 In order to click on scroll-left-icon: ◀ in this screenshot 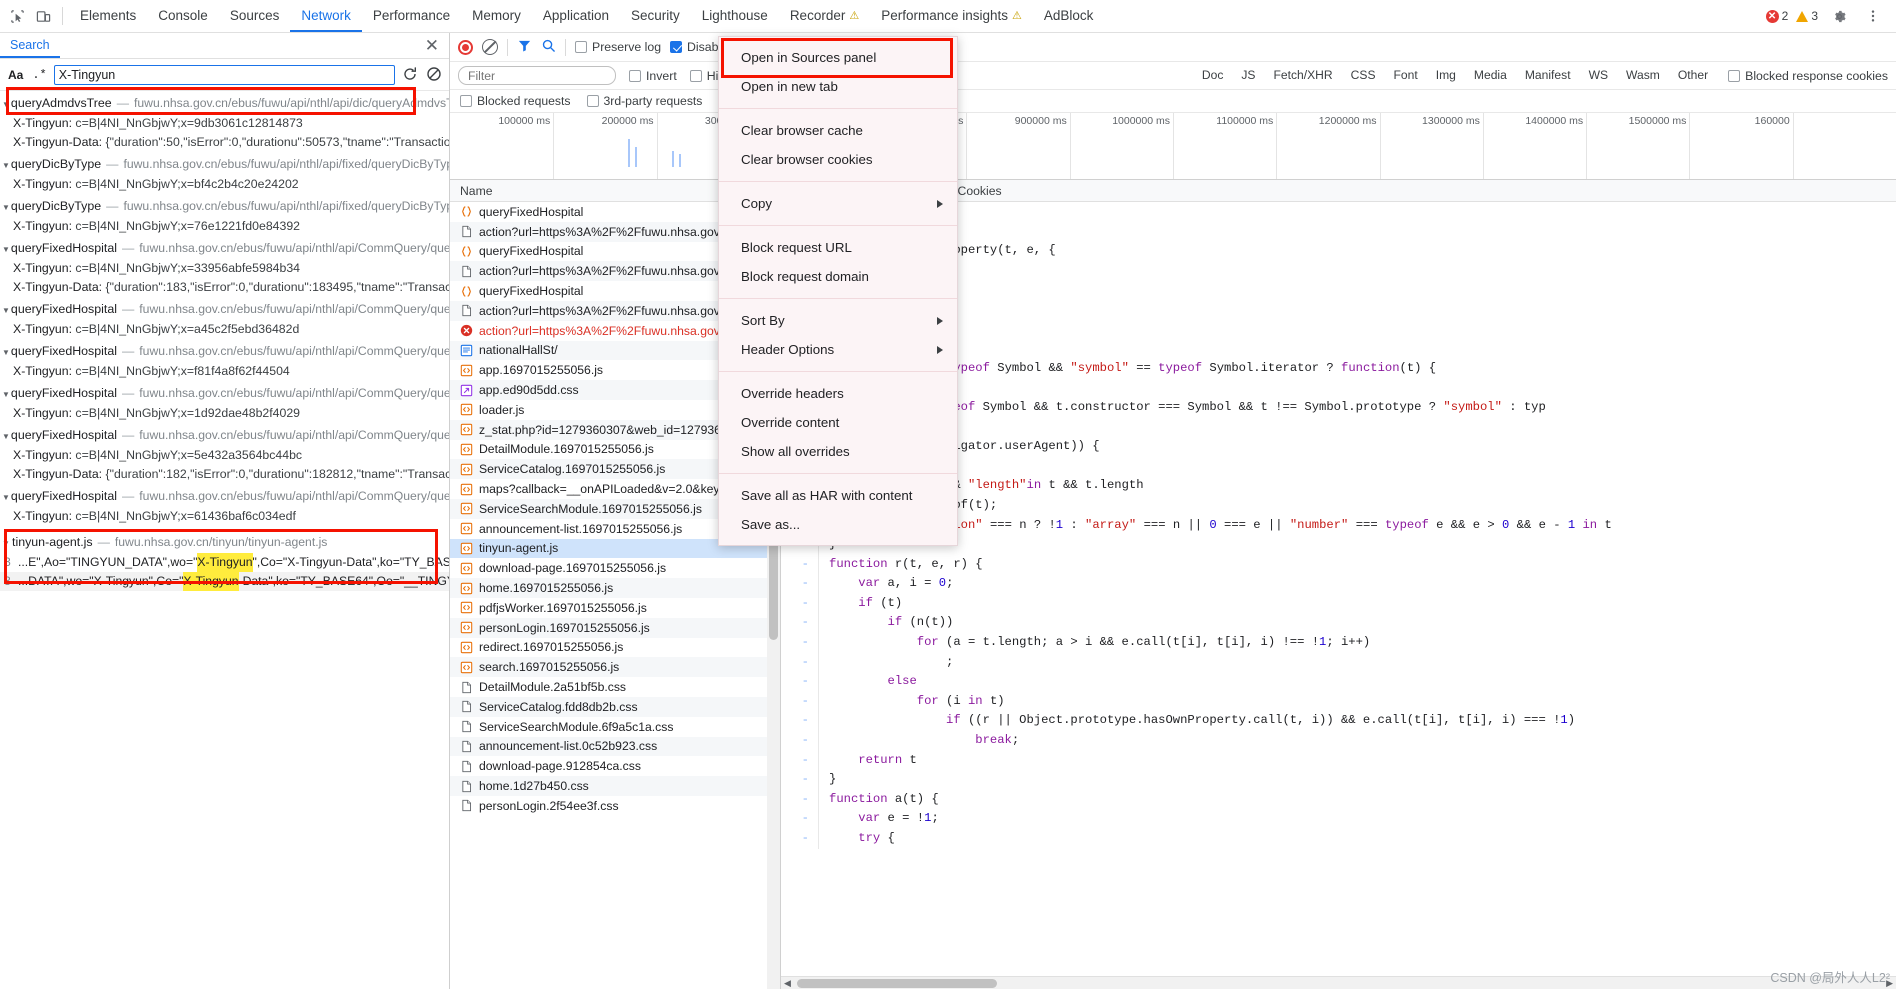, I will do `click(787, 983)`.